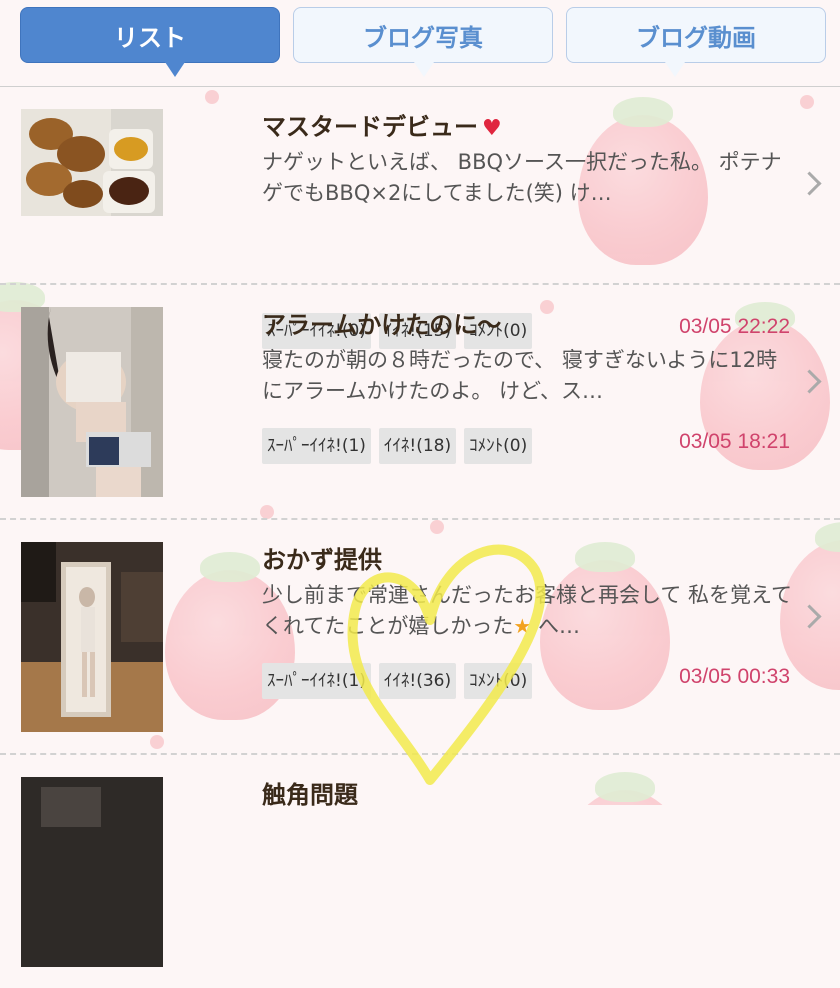  Describe the element at coordinates (522, 626) in the screenshot. I see `star-icon: ★` at that location.